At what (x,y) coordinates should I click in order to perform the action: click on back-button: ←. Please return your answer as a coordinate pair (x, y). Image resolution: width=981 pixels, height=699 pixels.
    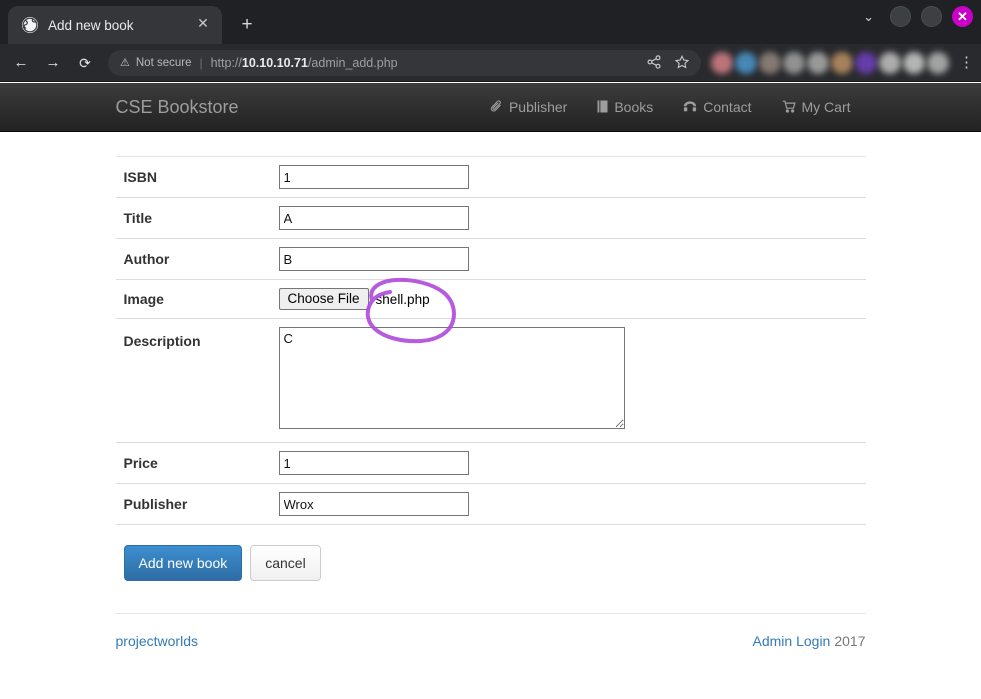
    Looking at the image, I should click on (21, 63).